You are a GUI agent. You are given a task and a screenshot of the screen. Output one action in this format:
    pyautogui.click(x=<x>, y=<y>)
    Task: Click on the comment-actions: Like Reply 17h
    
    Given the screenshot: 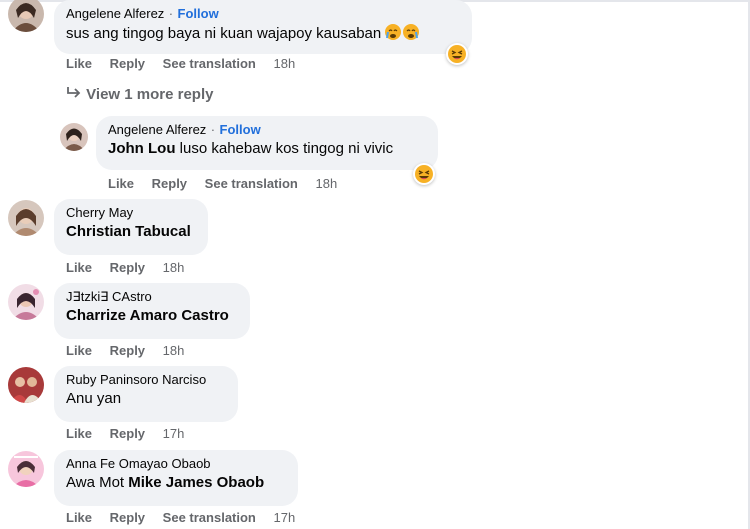 What is the action you would take?
    pyautogui.click(x=132, y=433)
    